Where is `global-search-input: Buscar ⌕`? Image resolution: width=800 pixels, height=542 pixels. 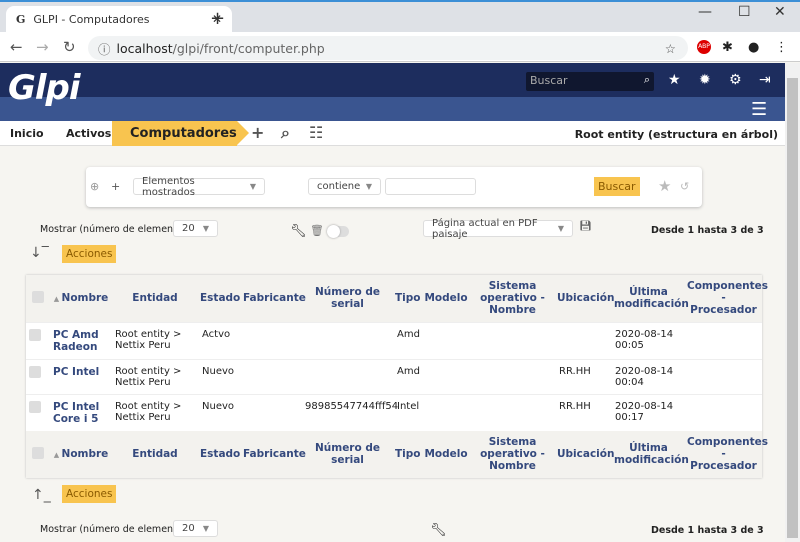
global-search-input: Buscar ⌕ is located at coordinates (590, 81).